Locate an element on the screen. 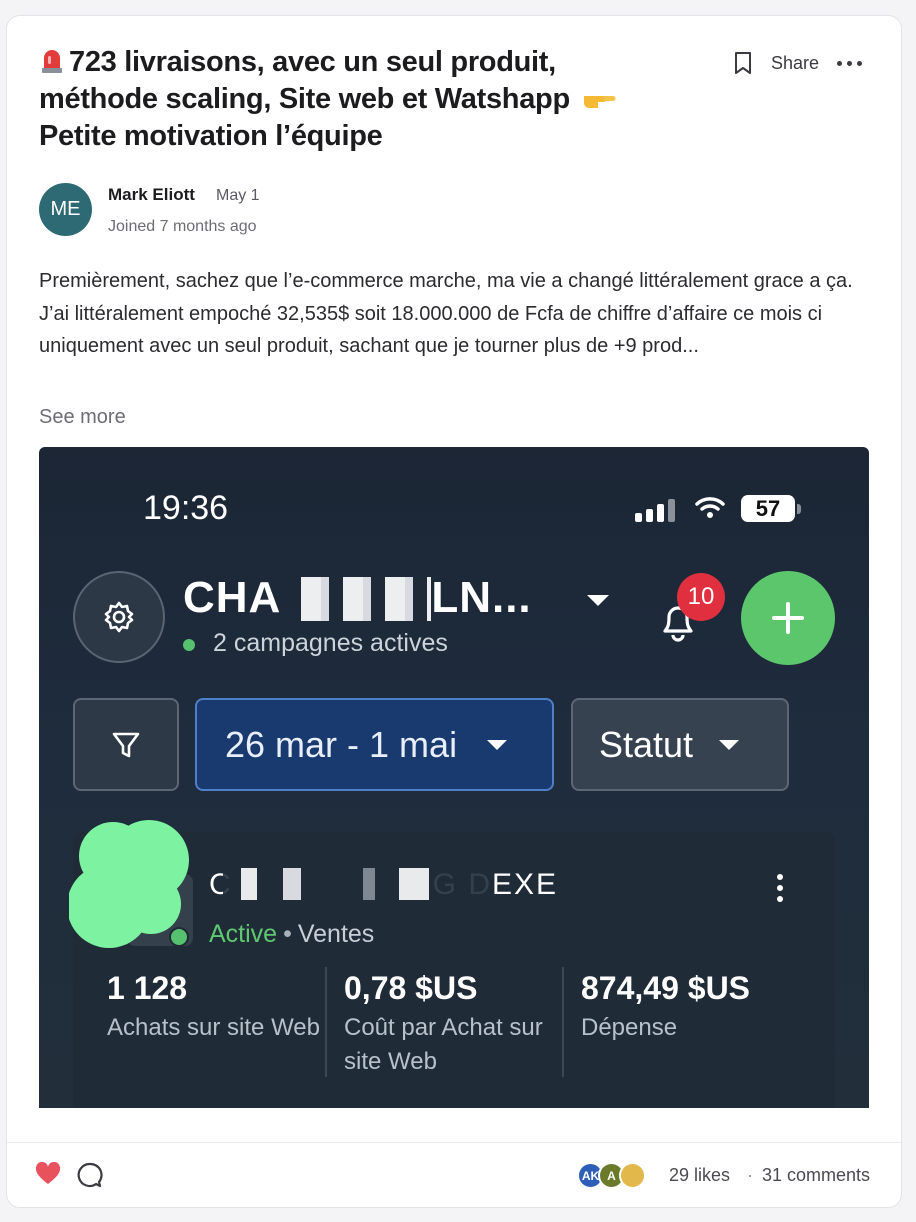  metric-label: Coût par Achat sur site Web is located at coordinates (443, 1044).